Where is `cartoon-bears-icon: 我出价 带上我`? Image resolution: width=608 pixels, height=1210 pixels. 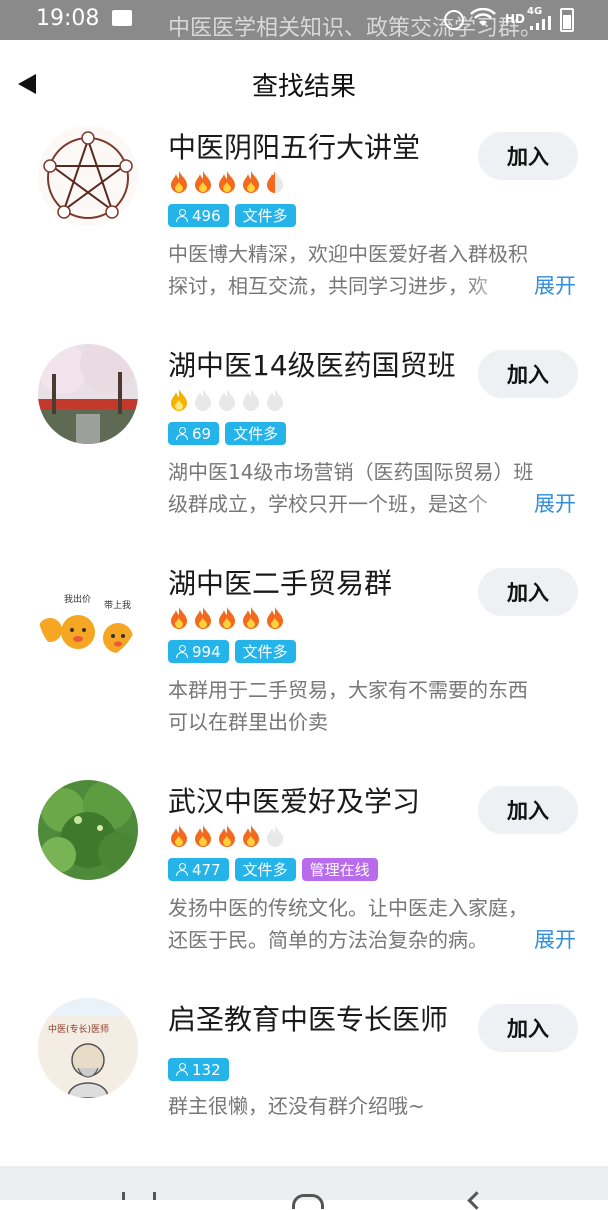
cartoon-bears-icon: 我出价 带上我 is located at coordinates (88, 612).